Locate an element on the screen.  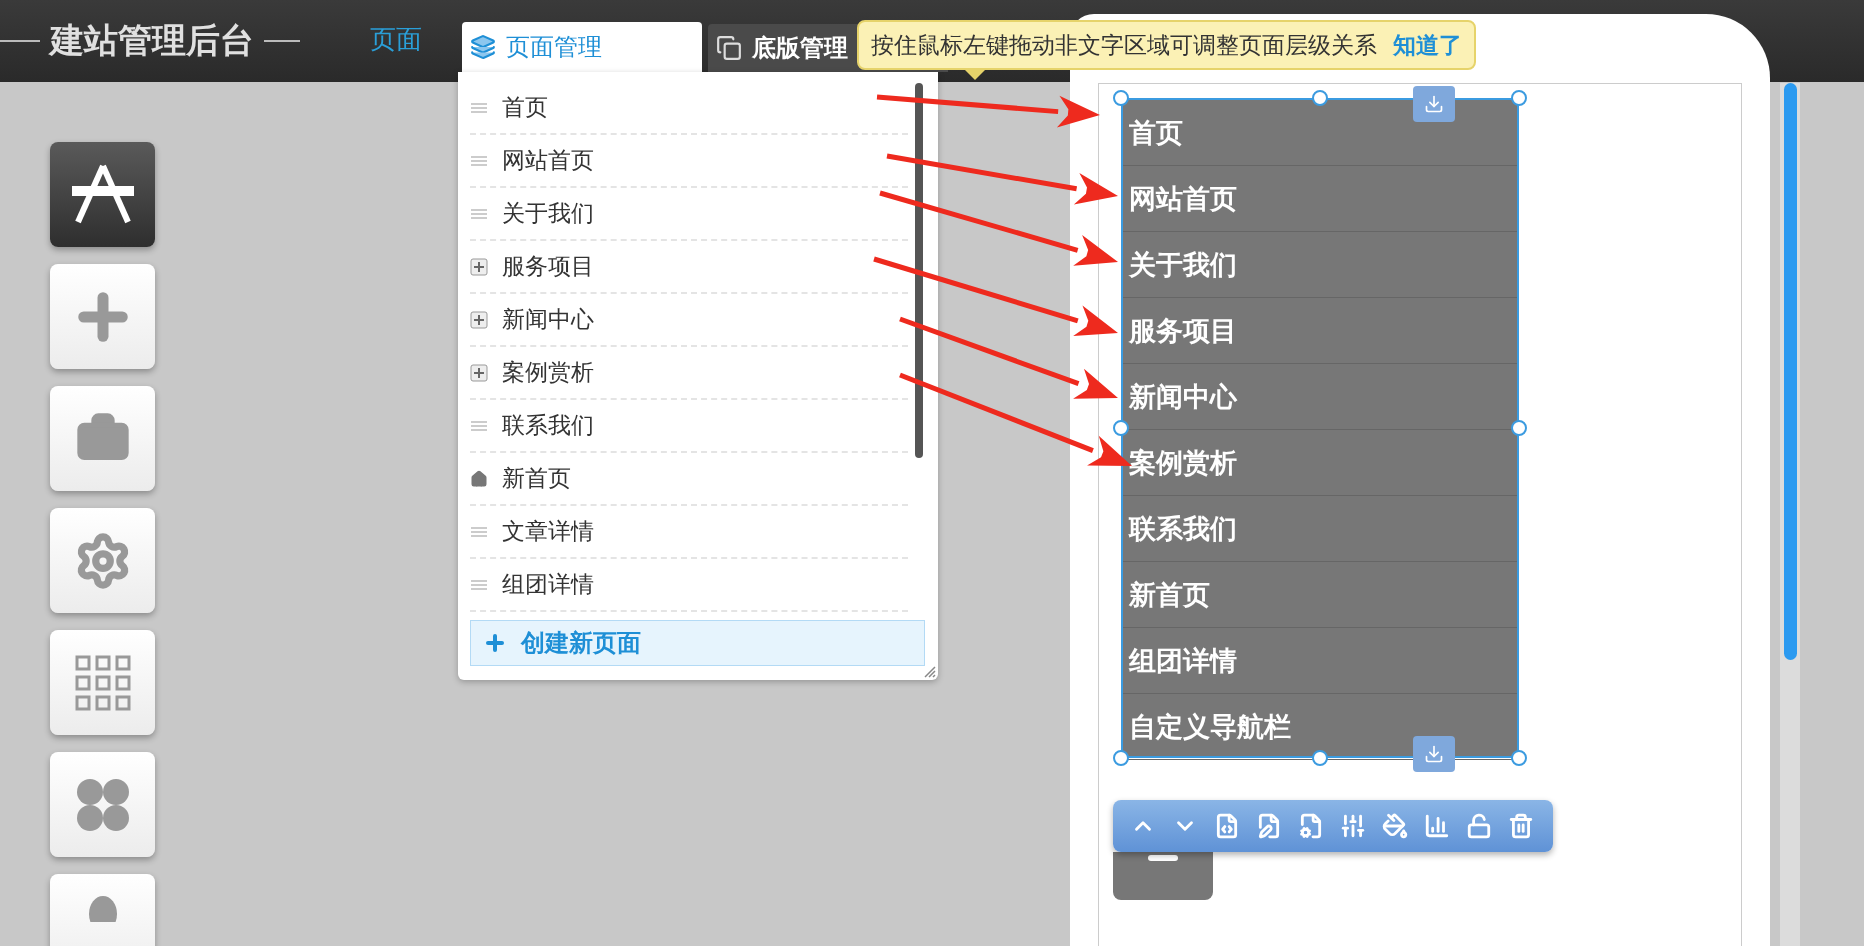
page-list-item: 关于我们 is located at coordinates (548, 213).